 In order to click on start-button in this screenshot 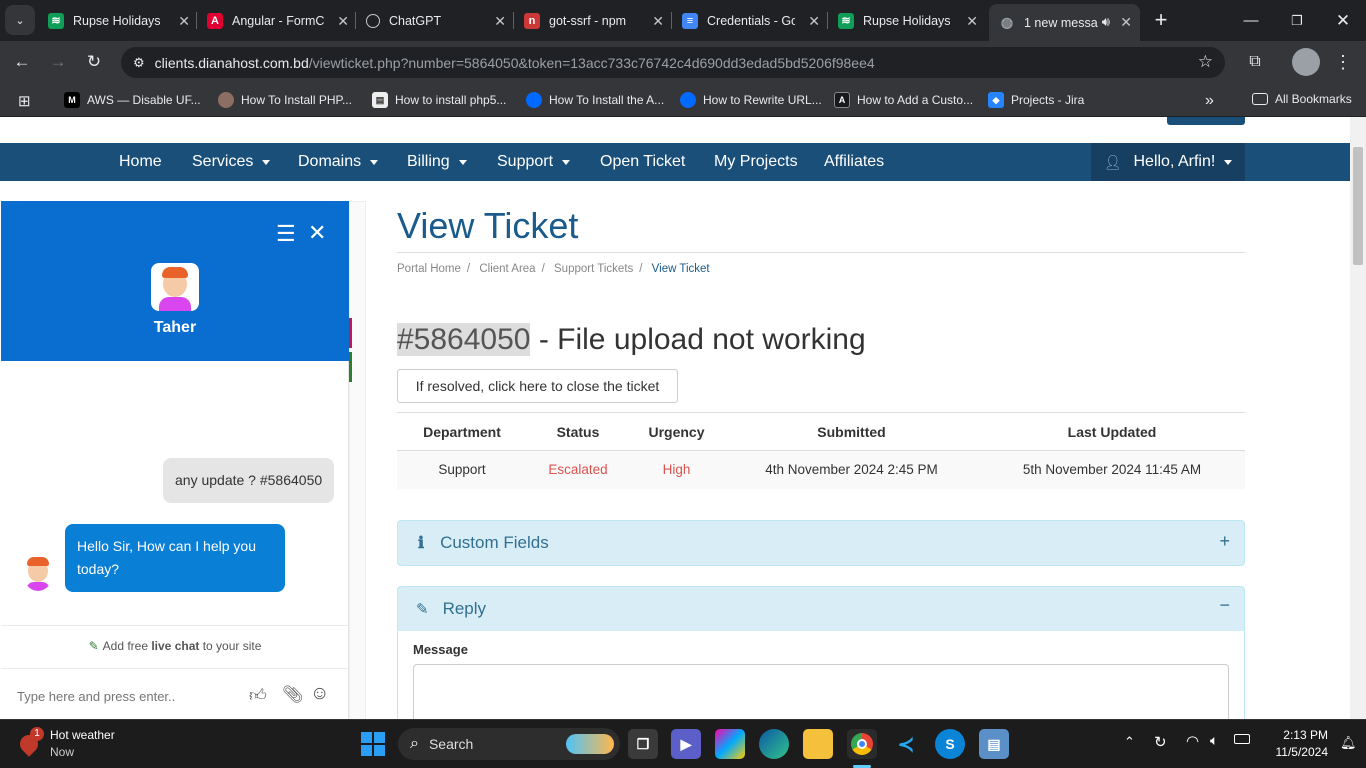, I will do `click(373, 744)`.